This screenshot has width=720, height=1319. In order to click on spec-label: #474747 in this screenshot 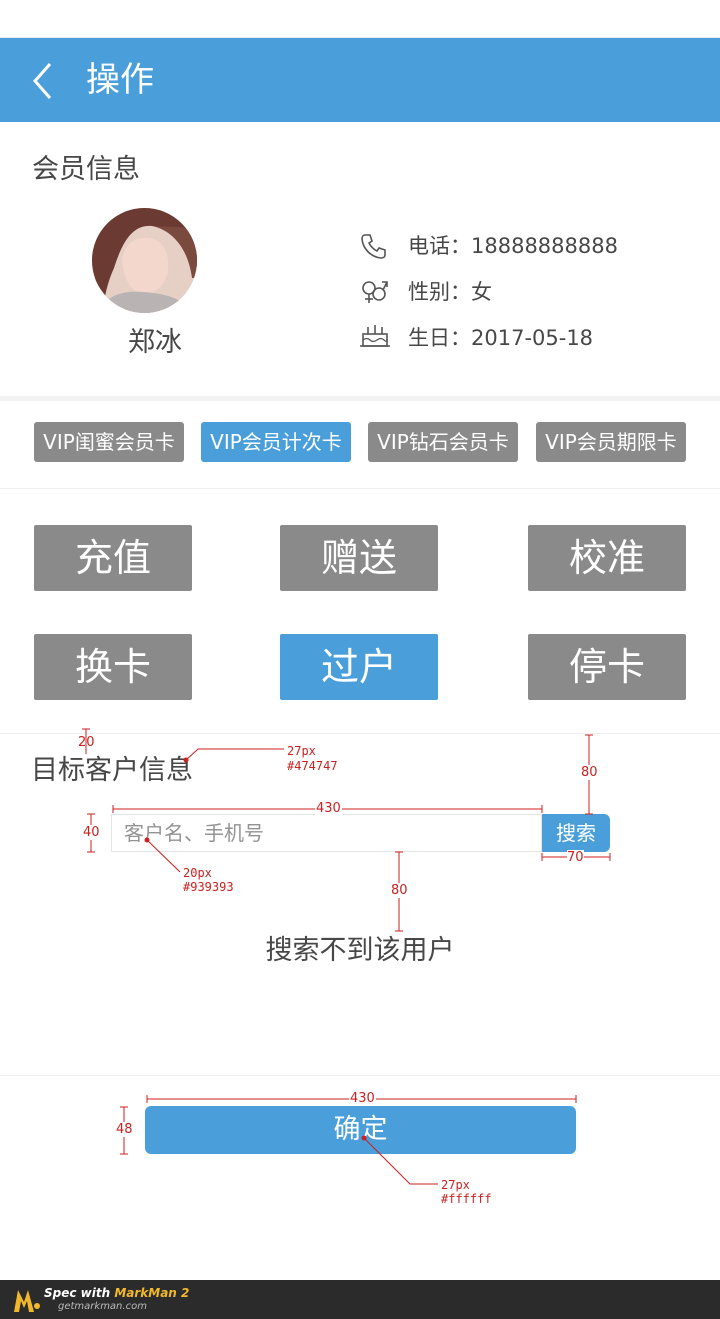, I will do `click(312, 766)`.